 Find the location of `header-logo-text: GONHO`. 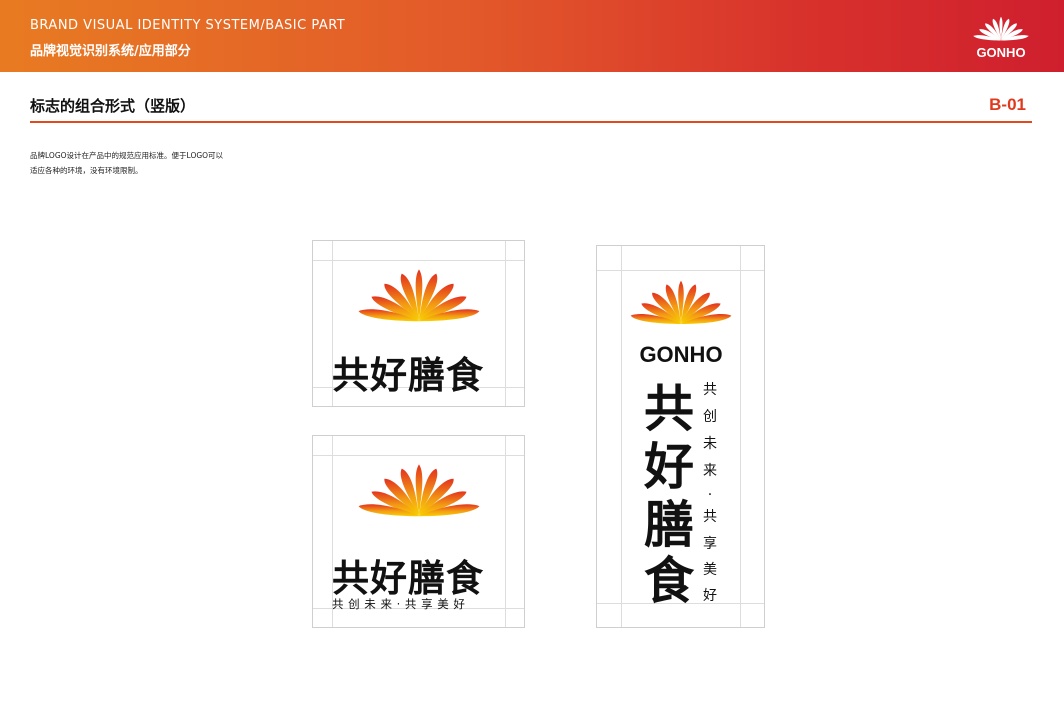

header-logo-text: GONHO is located at coordinates (1001, 52).